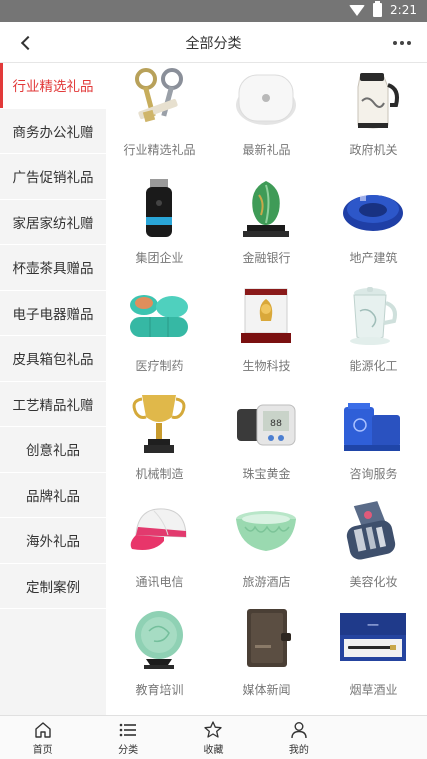 The width and height of the screenshot is (427, 759). I want to click on sidebar-item-cups-tea: 杯壶茶具赠品, so click(53, 268).